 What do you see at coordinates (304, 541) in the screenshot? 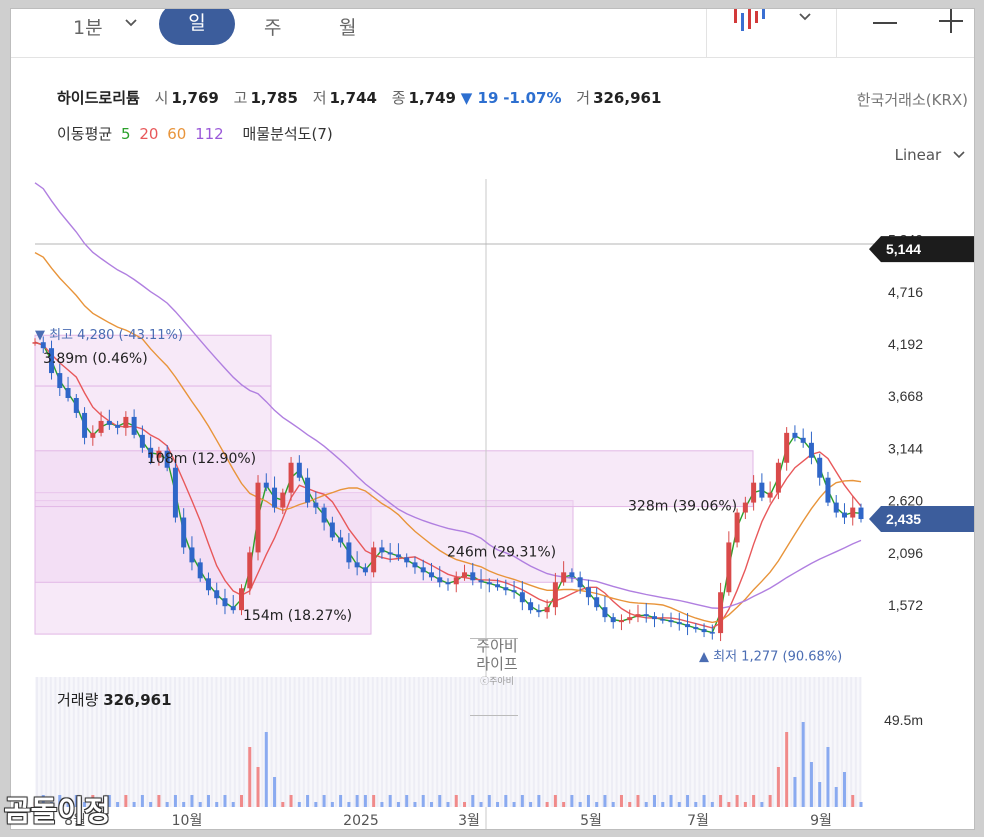
I see `volume-profile-box` at bounding box center [304, 541].